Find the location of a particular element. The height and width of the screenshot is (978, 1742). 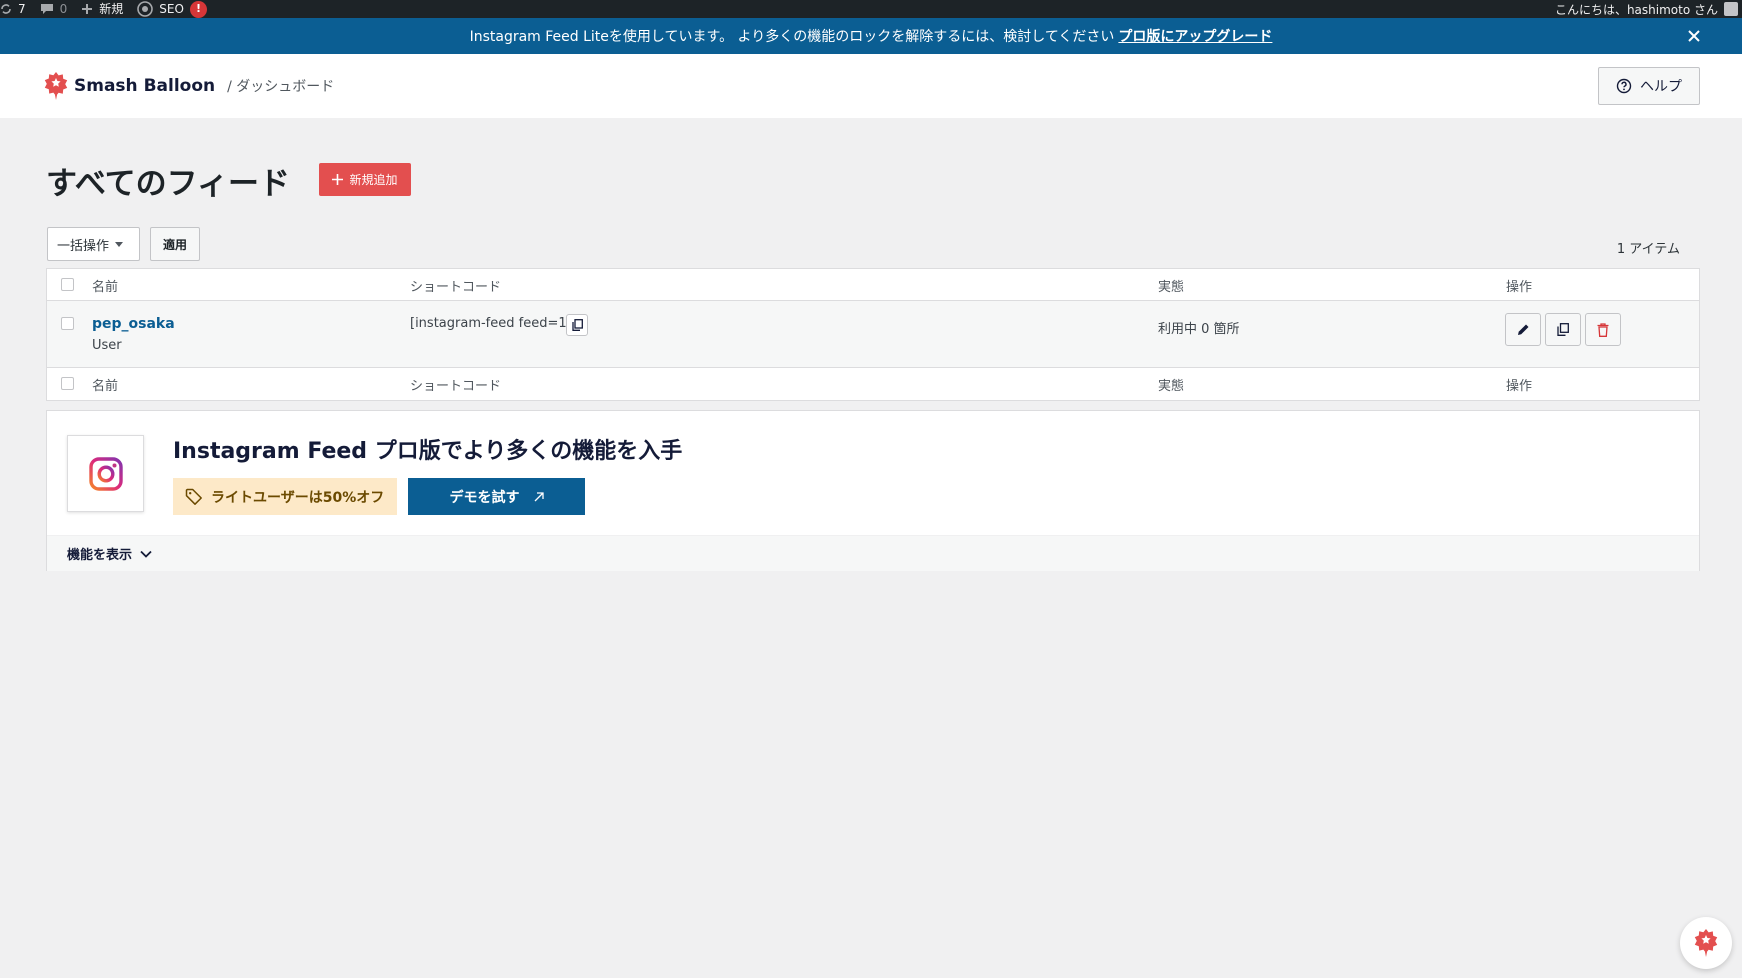

add-new-label: 新規追加 is located at coordinates (373, 180).